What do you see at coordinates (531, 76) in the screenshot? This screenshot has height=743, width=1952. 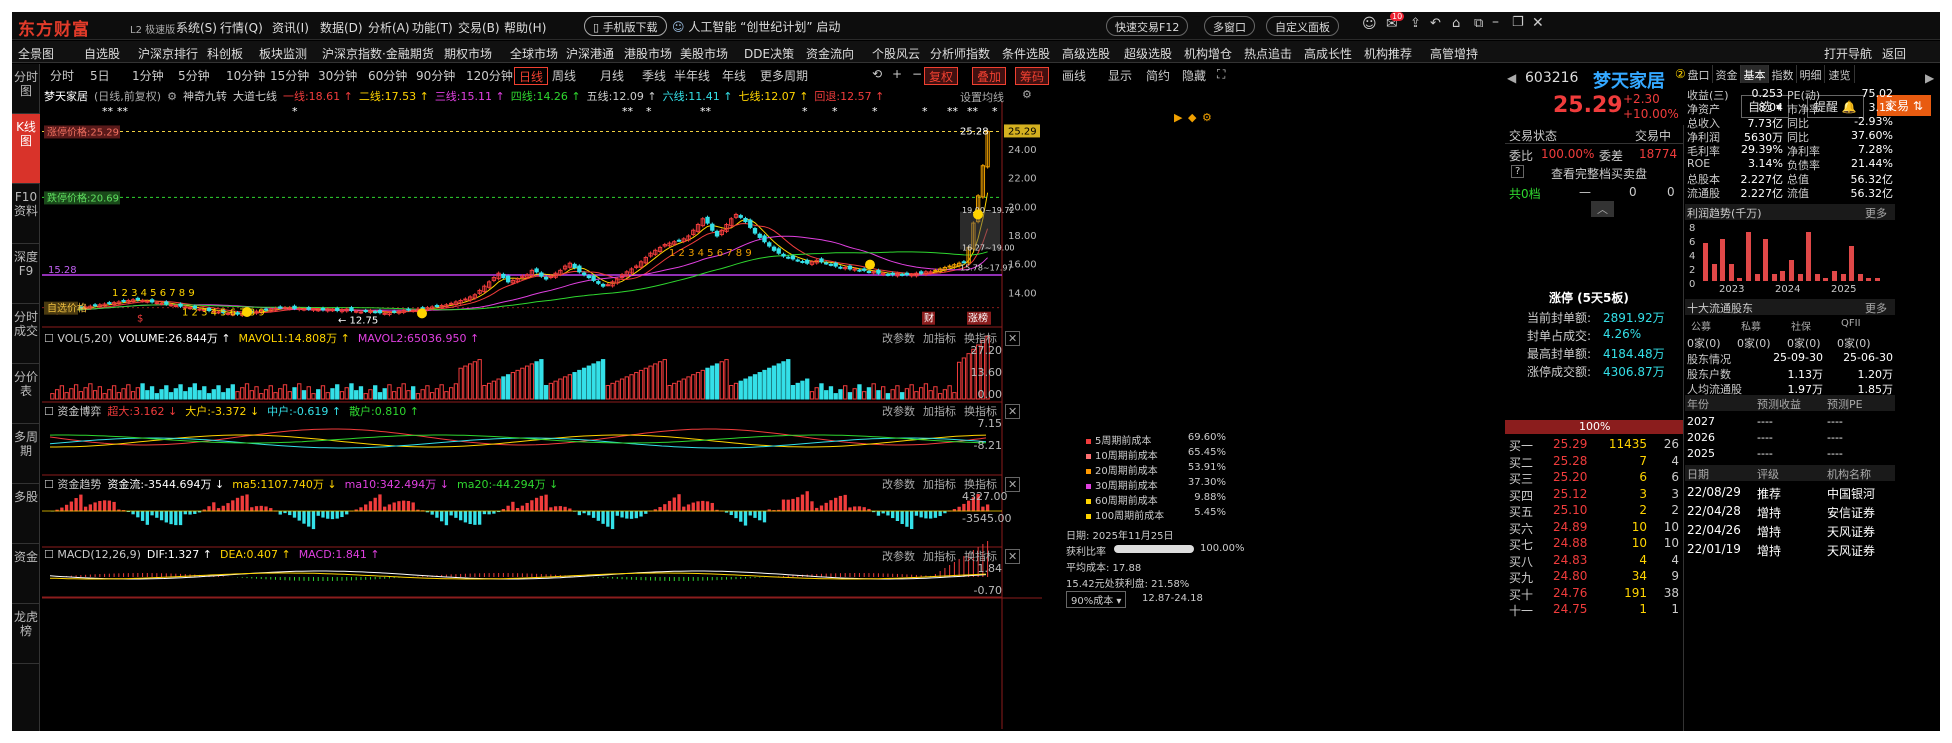 I see `period-10: 日线` at bounding box center [531, 76].